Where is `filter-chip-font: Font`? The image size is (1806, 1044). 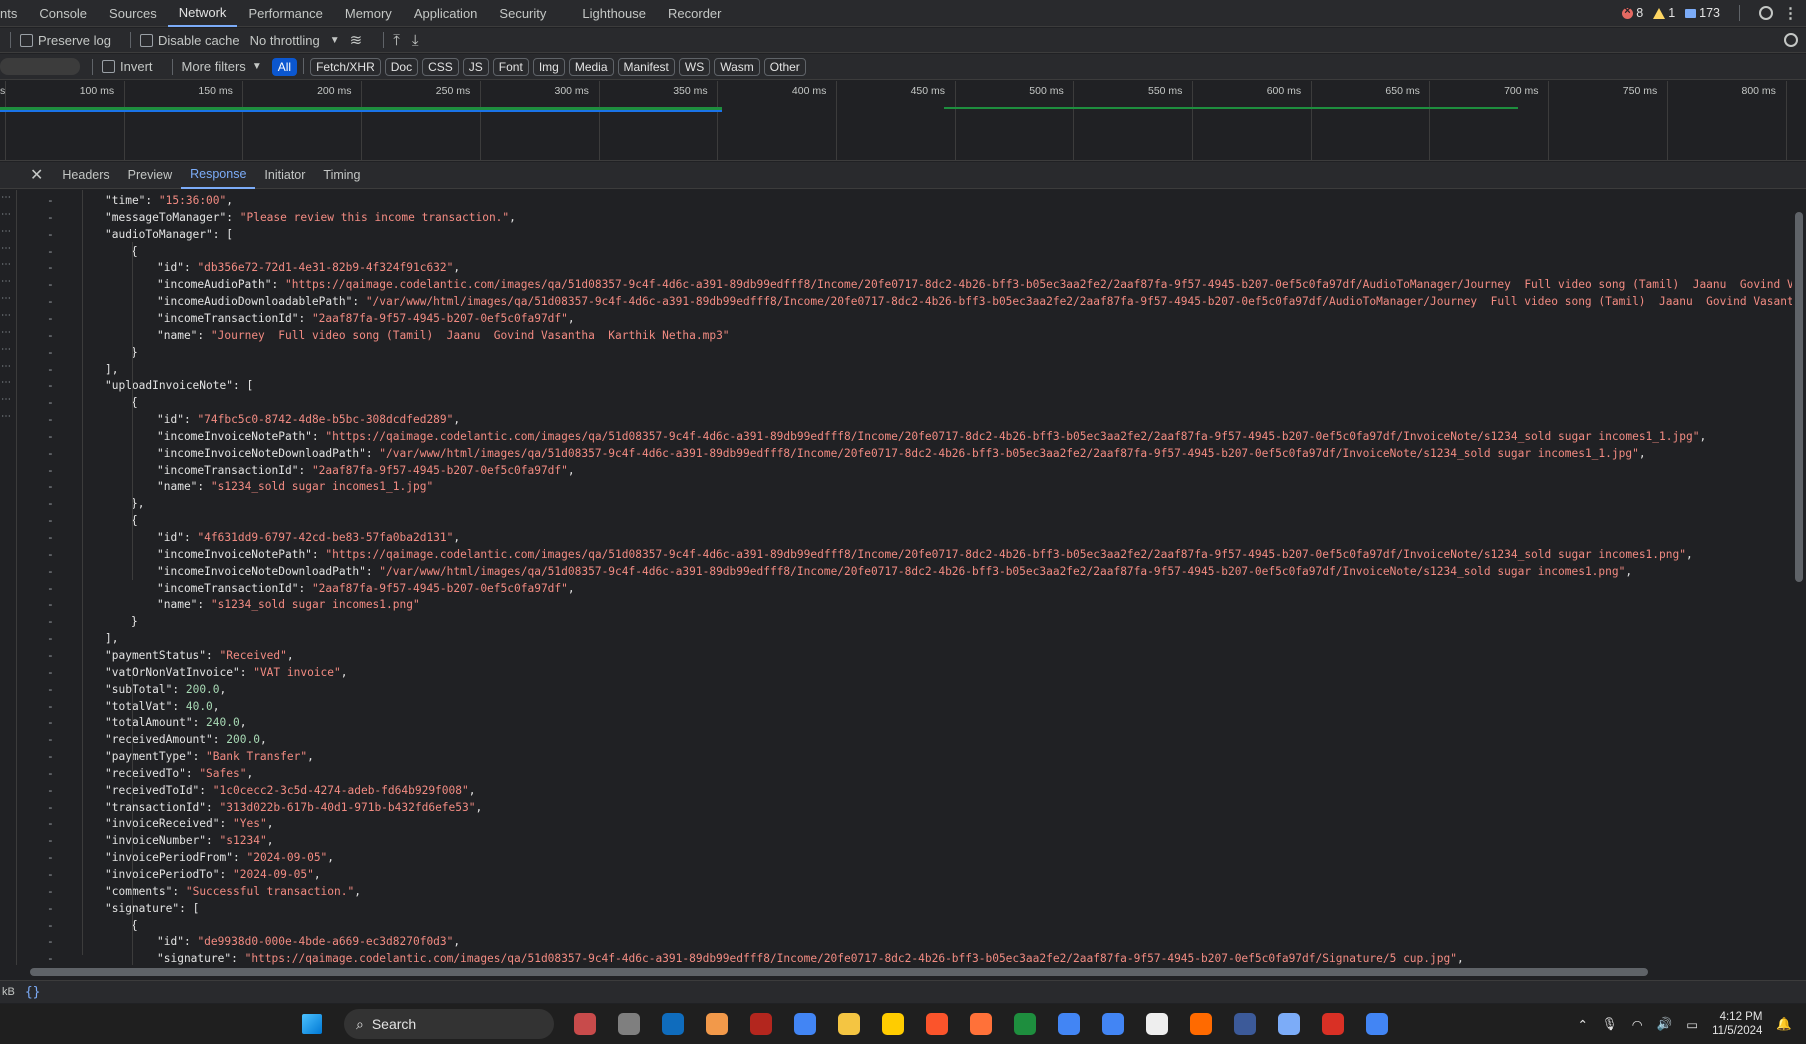
filter-chip-font: Font is located at coordinates (510, 66).